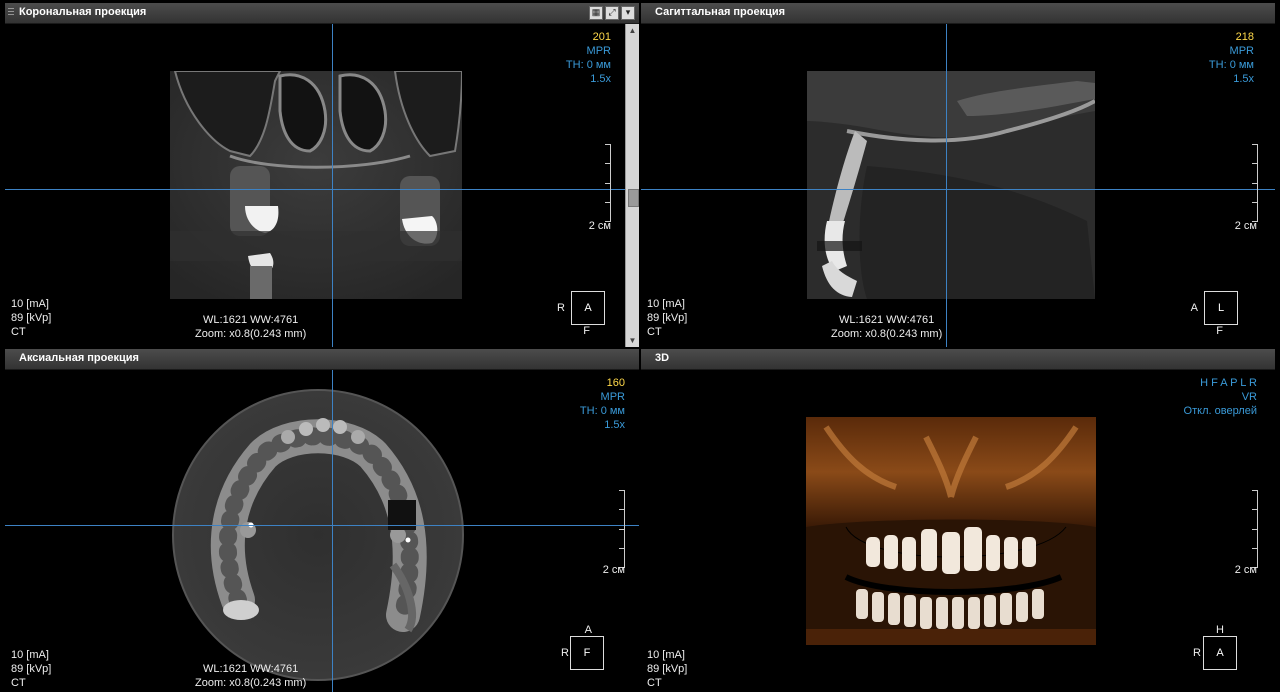 This screenshot has width=1280, height=692. I want to click on axial-scan-image, so click(318, 535).